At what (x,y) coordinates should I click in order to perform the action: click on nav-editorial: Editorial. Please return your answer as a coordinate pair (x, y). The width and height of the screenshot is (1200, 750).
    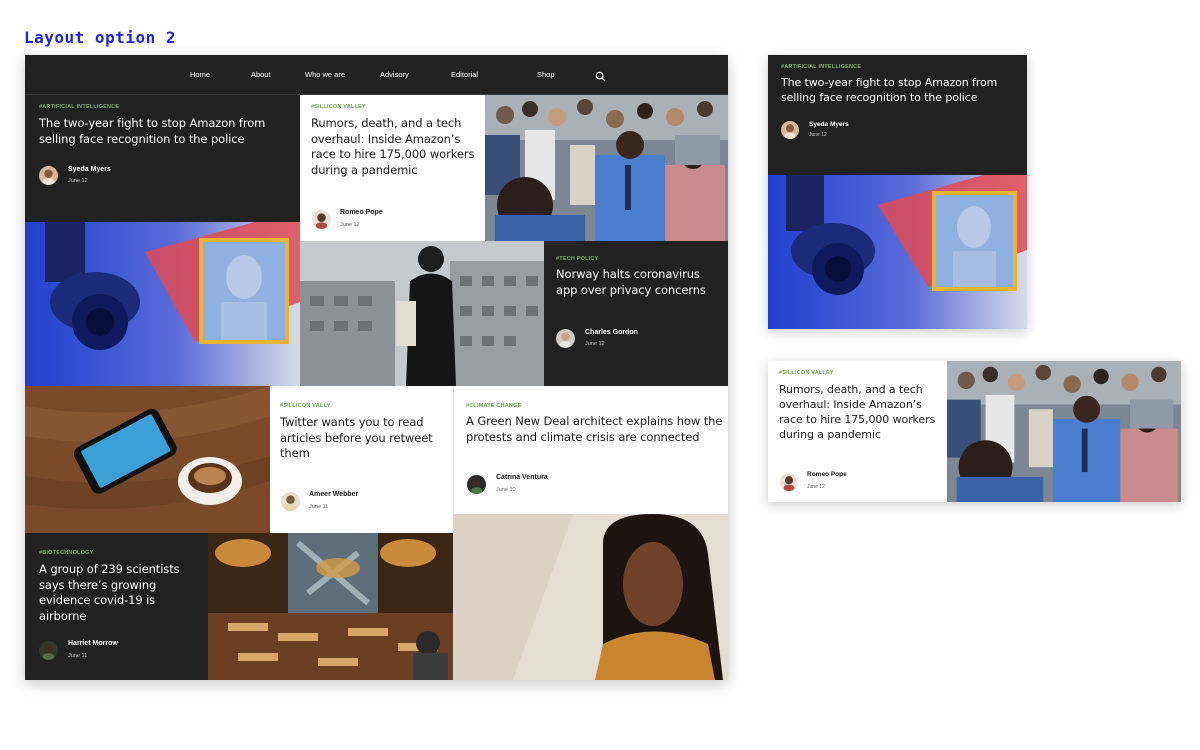
    Looking at the image, I should click on (464, 75).